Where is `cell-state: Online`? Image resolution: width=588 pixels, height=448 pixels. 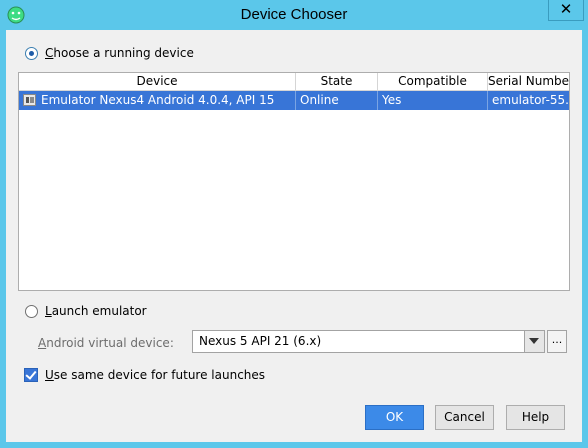
cell-state: Online is located at coordinates (337, 100).